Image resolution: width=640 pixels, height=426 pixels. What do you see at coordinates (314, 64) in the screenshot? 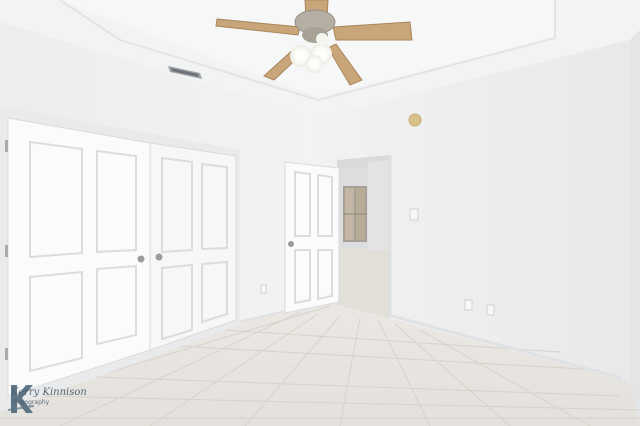
I see `fan-light` at bounding box center [314, 64].